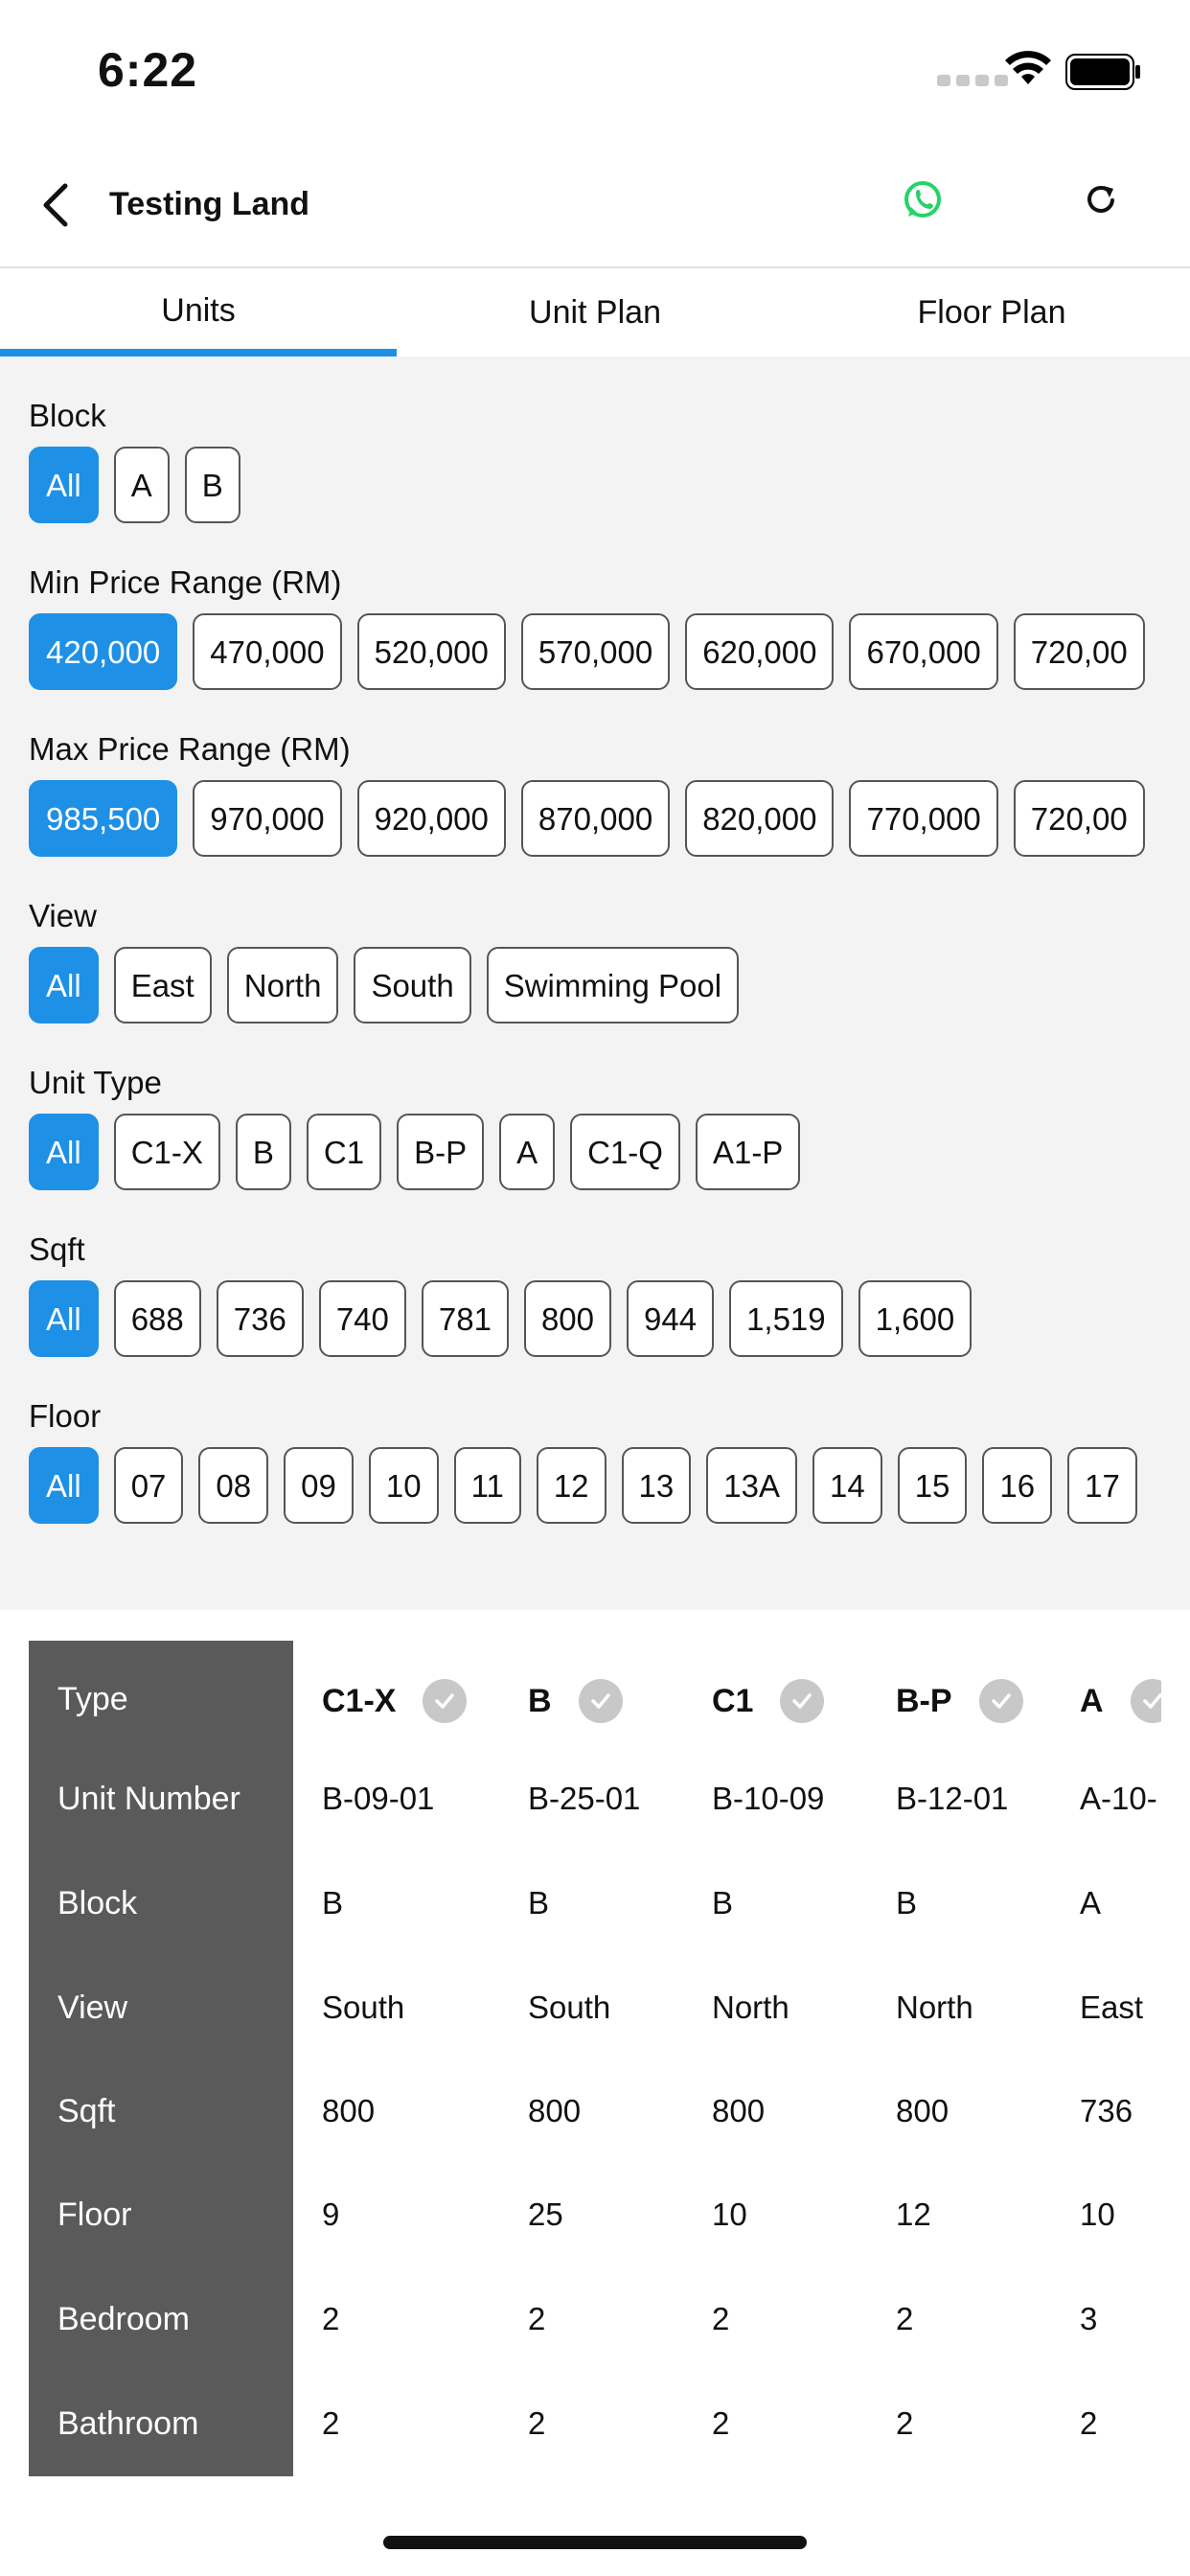  Describe the element at coordinates (103, 651) in the screenshot. I see `filter-chip: 420,000` at that location.